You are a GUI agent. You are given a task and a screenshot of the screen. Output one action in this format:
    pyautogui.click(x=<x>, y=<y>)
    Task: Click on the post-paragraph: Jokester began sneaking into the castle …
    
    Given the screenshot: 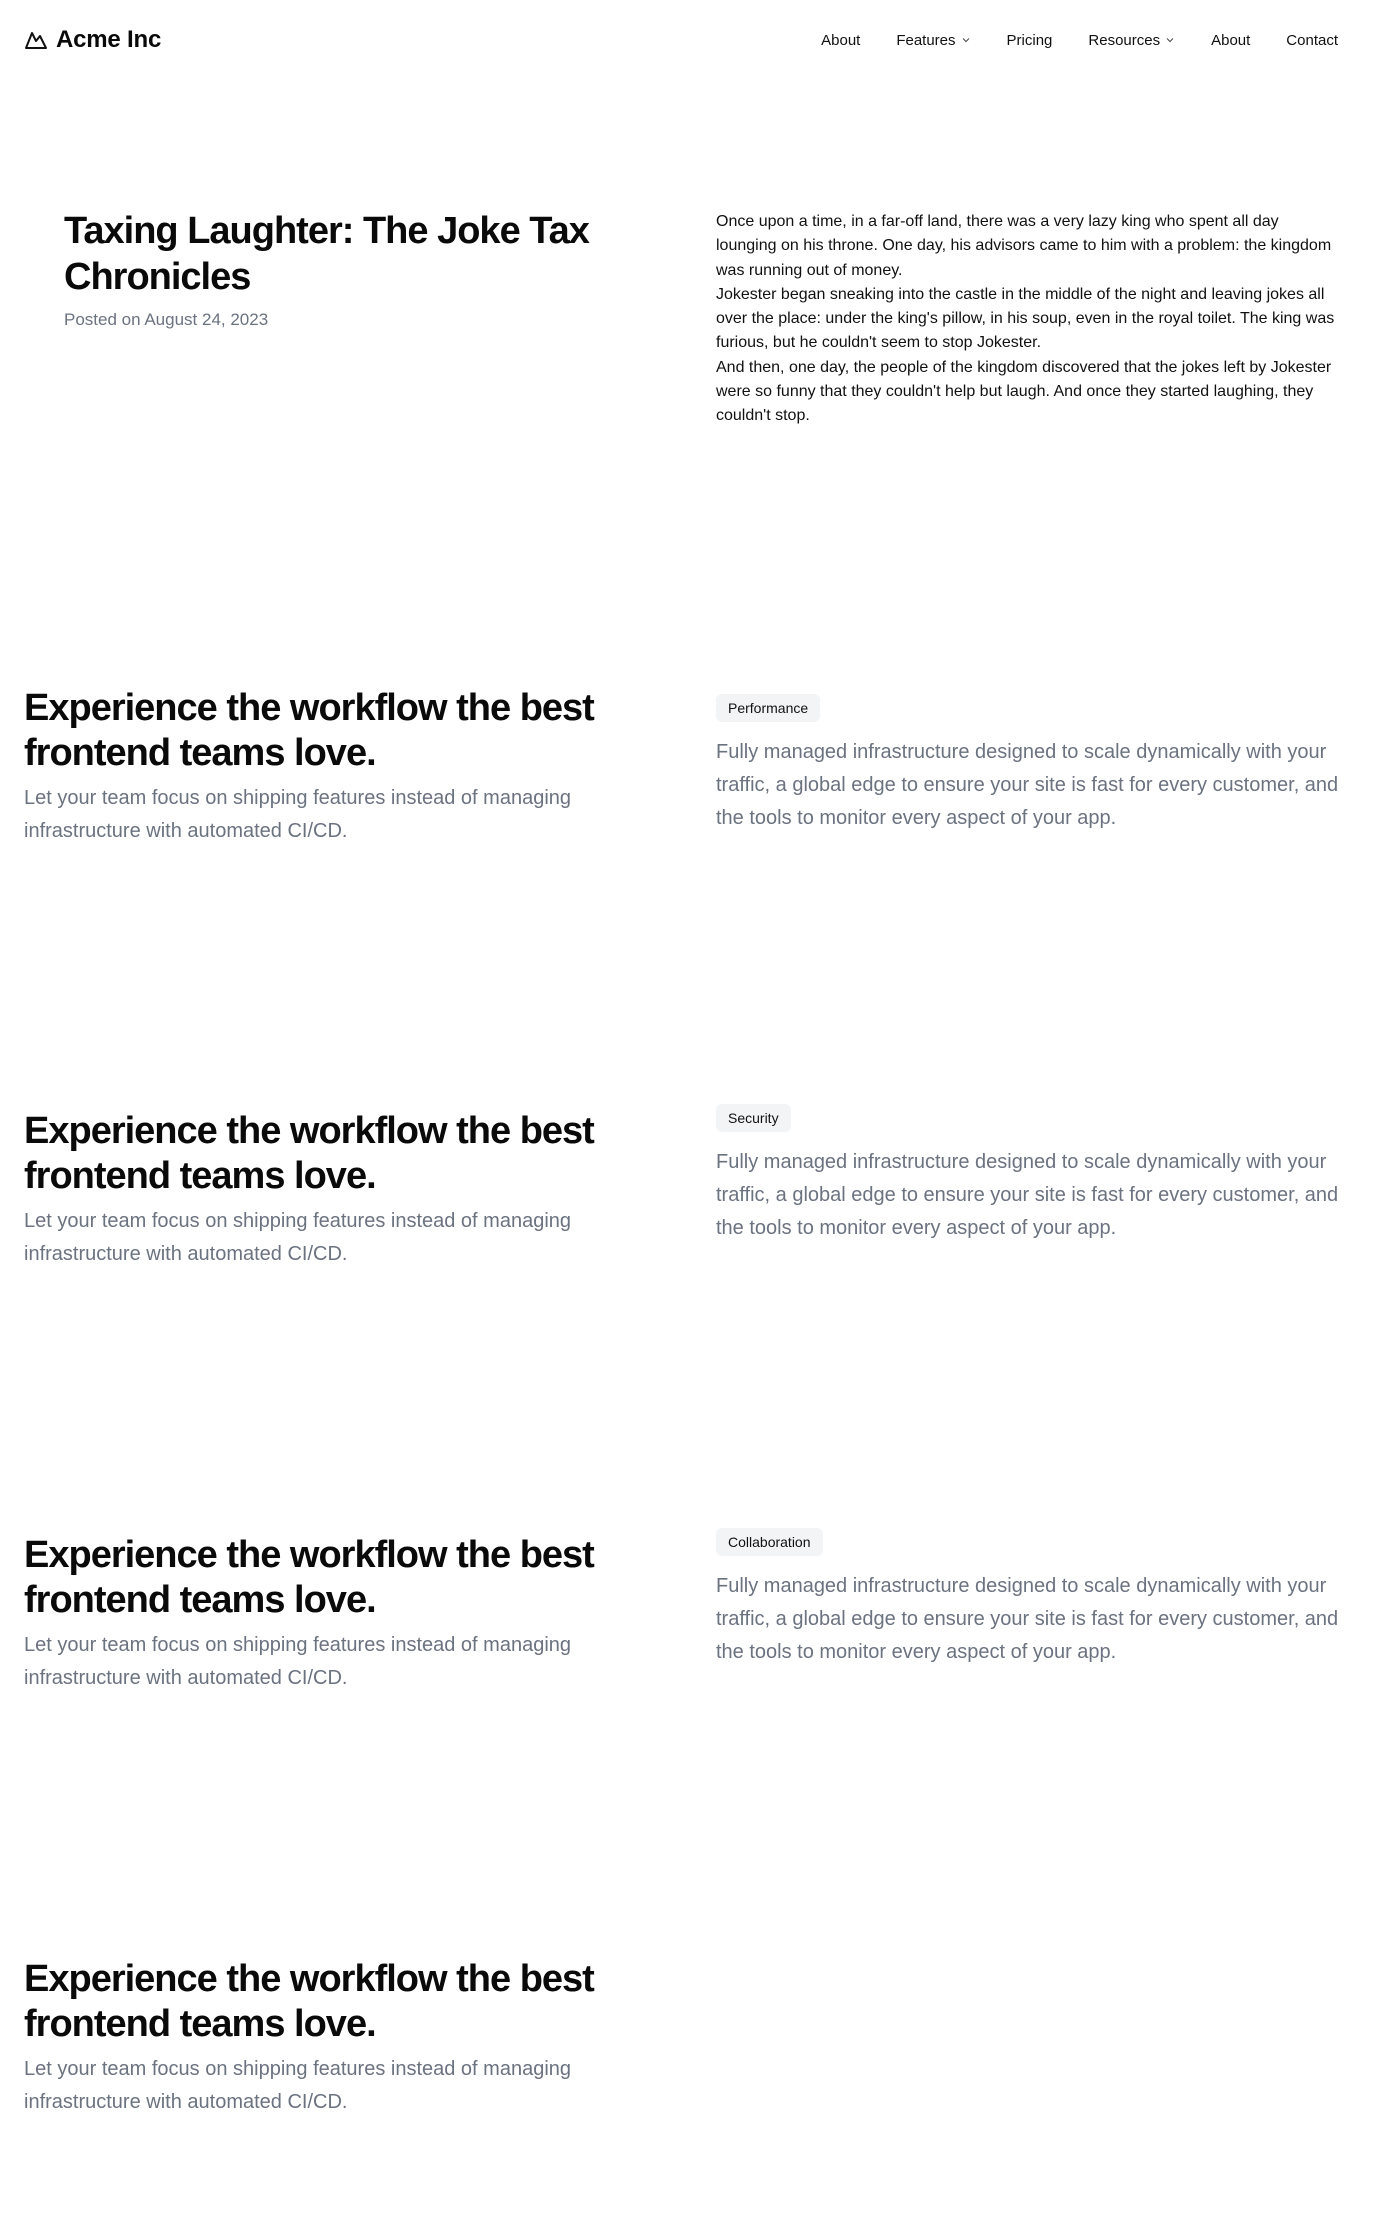 What is the action you would take?
    pyautogui.click(x=1025, y=318)
    